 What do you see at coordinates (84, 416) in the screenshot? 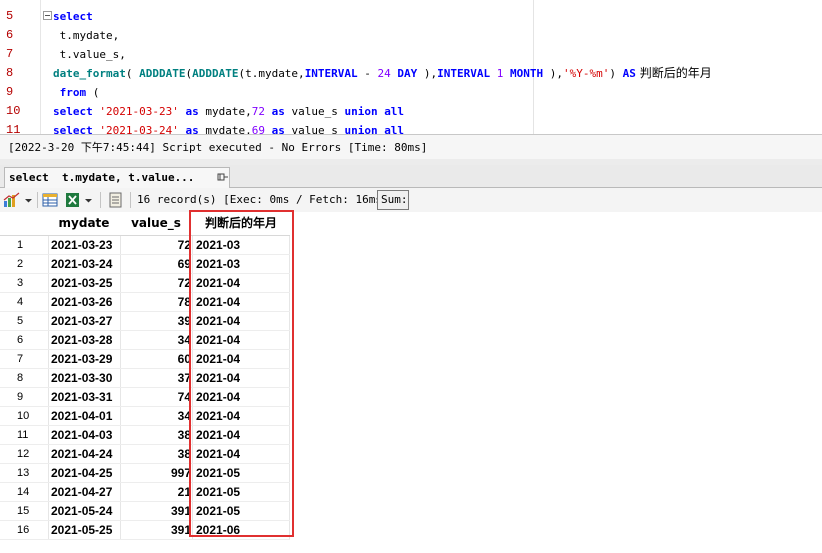
I see `cell-mydate: 2021-04-01` at bounding box center [84, 416].